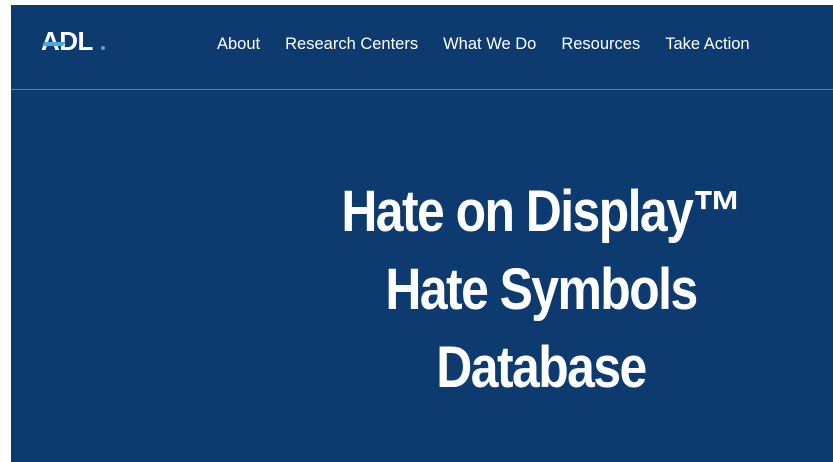  I want to click on hero-title-line-1: Hate on Display™, so click(541, 211).